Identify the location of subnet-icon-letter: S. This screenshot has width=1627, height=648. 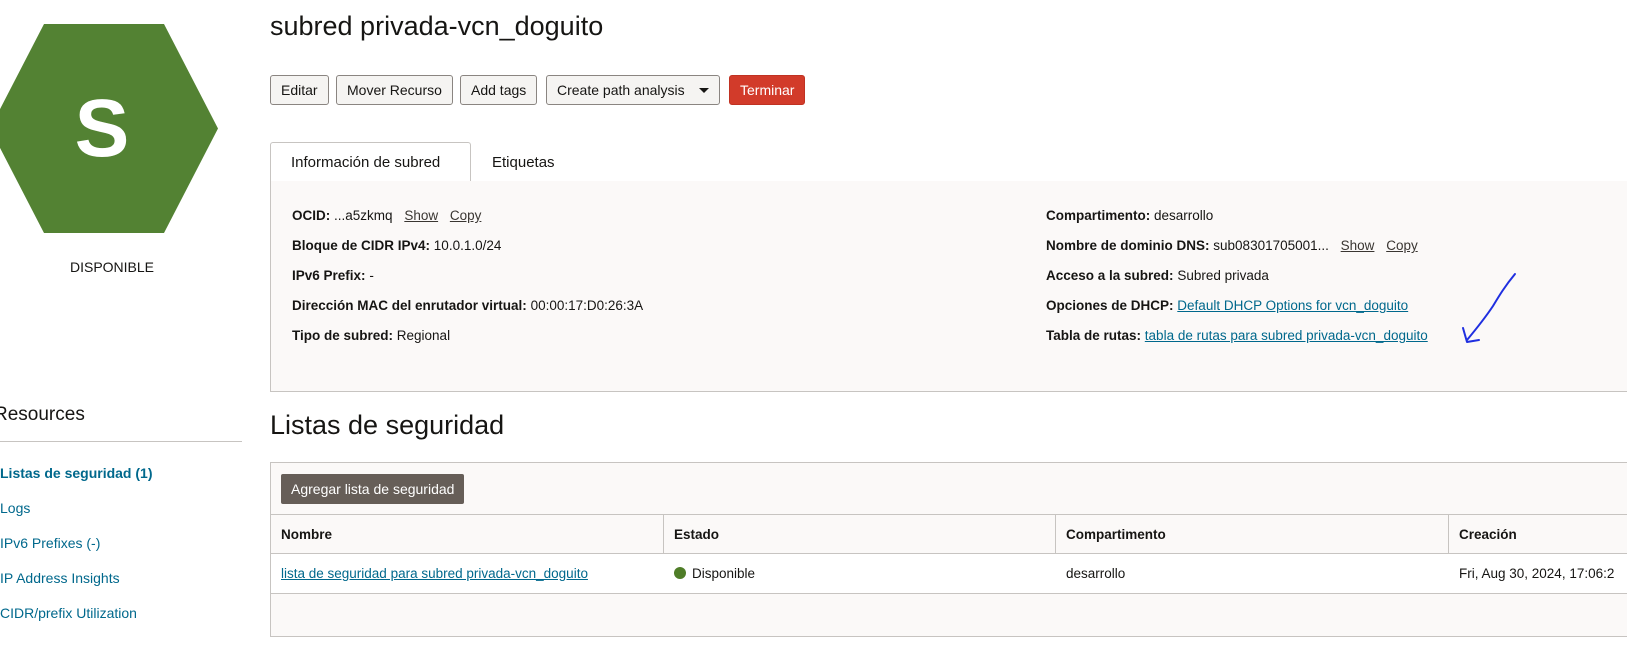
(102, 128).